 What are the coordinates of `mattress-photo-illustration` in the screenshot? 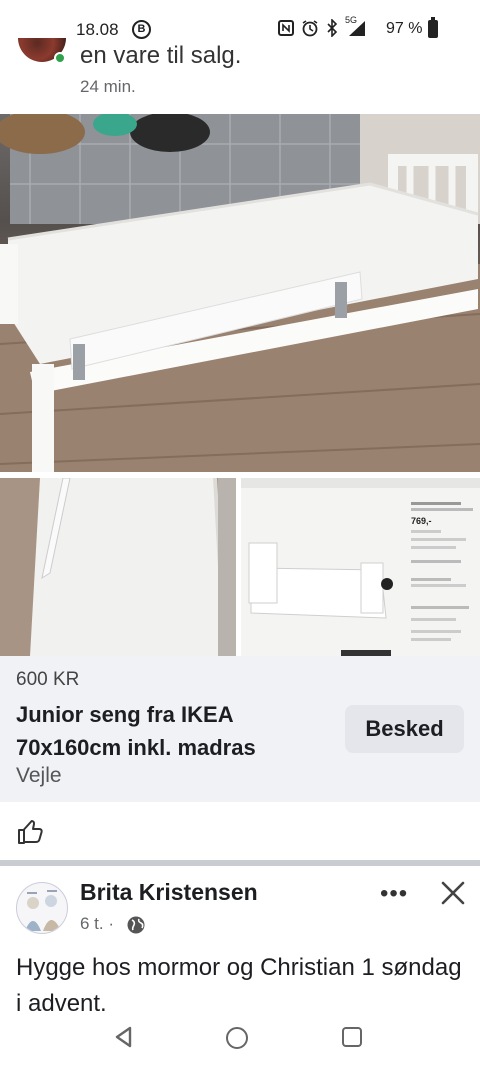 It's located at (118, 567).